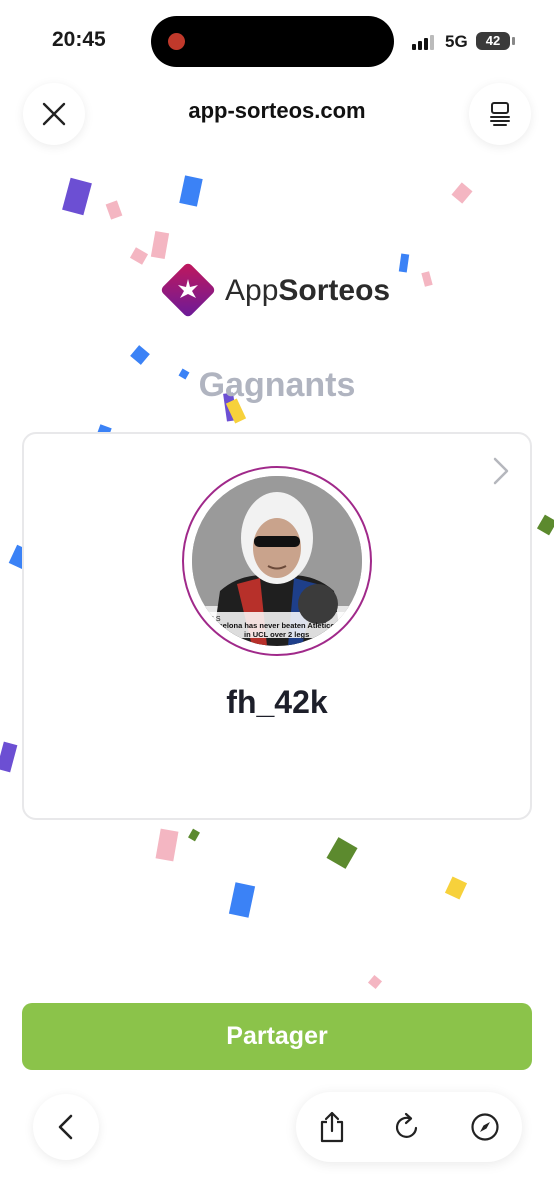 The width and height of the screenshot is (554, 1200). I want to click on tabs-button, so click(500, 114).